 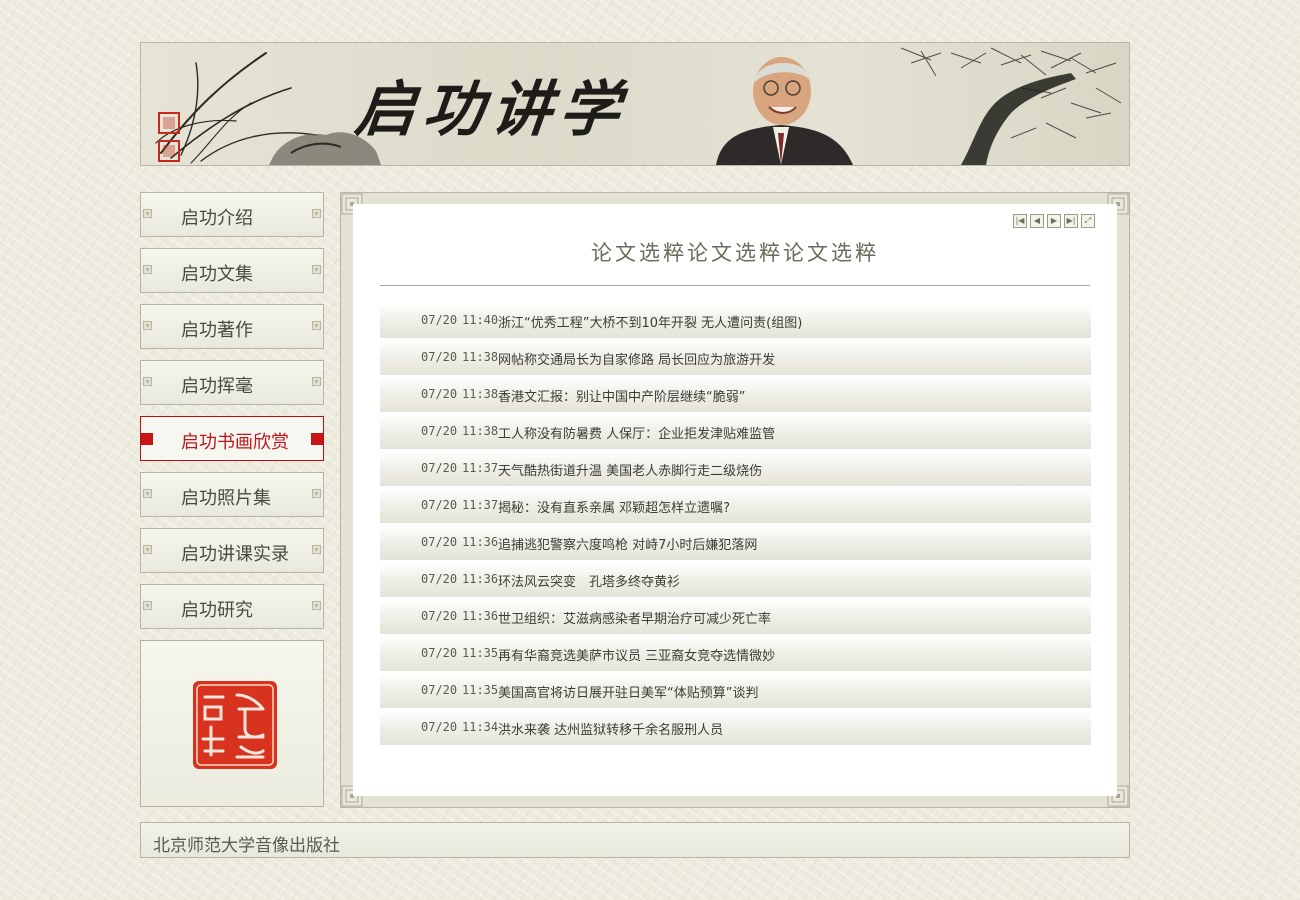 What do you see at coordinates (610, 728) in the screenshot?
I see `news-headline-link: 洪水来袭 达州监狱转移千余名服刑人员` at bounding box center [610, 728].